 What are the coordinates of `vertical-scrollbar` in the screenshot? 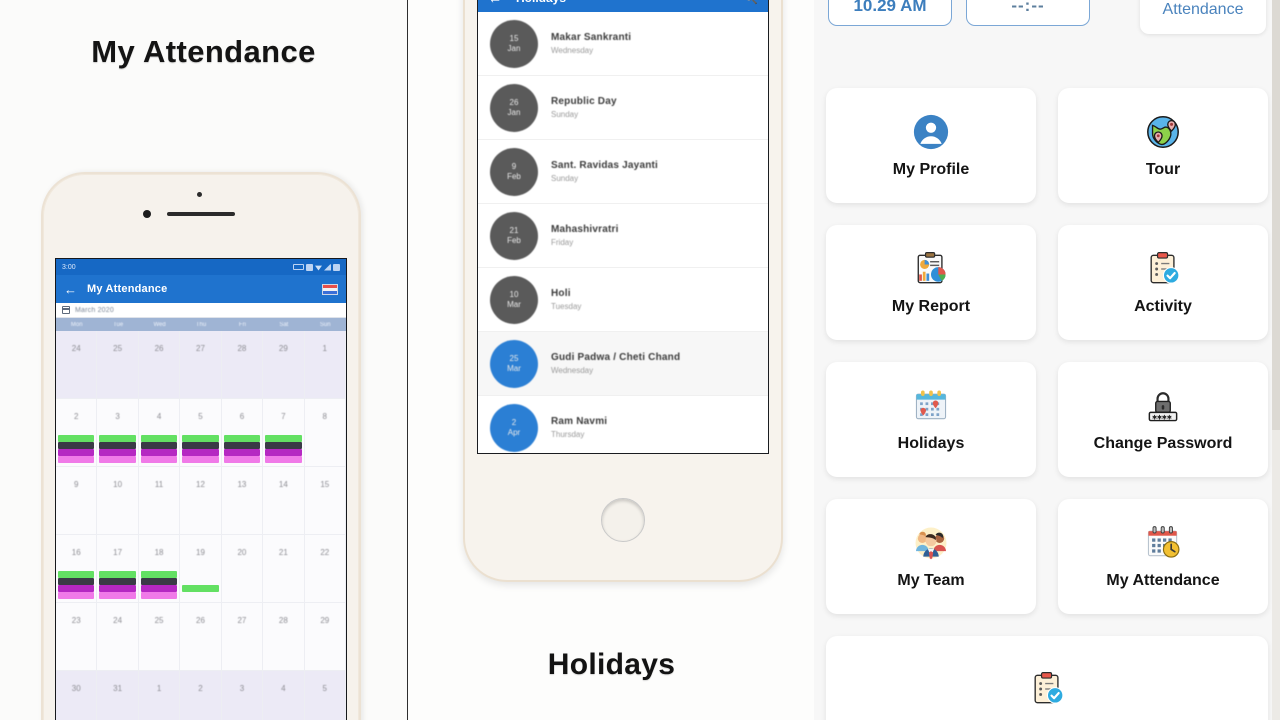 It's located at (1276, 360).